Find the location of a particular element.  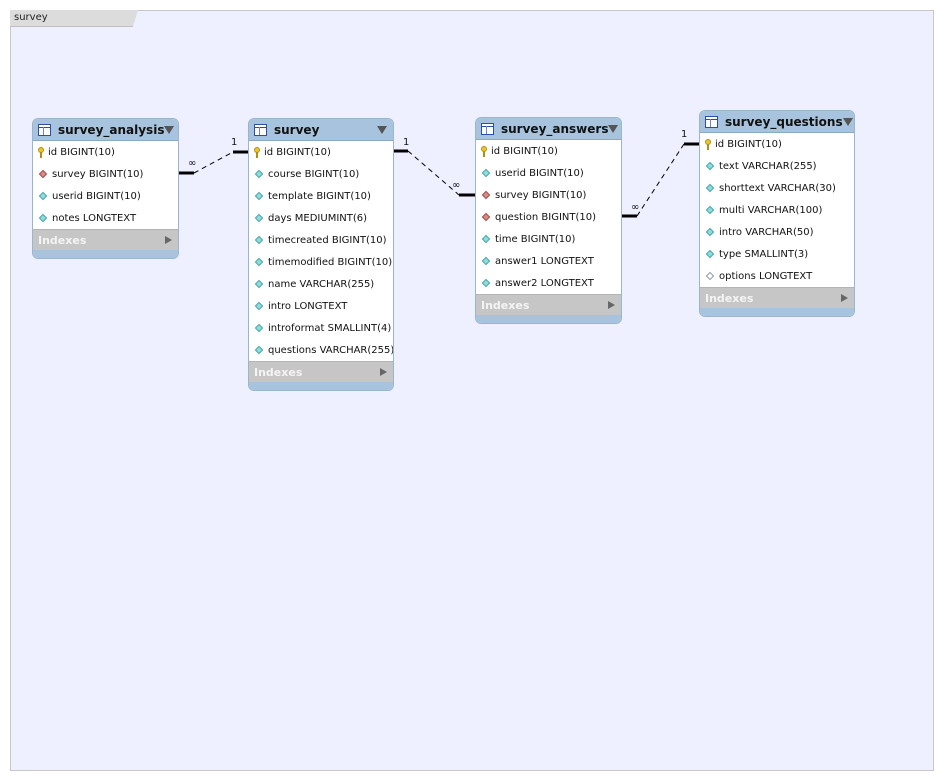

column-label: time BIGINT(10) is located at coordinates (535, 239).